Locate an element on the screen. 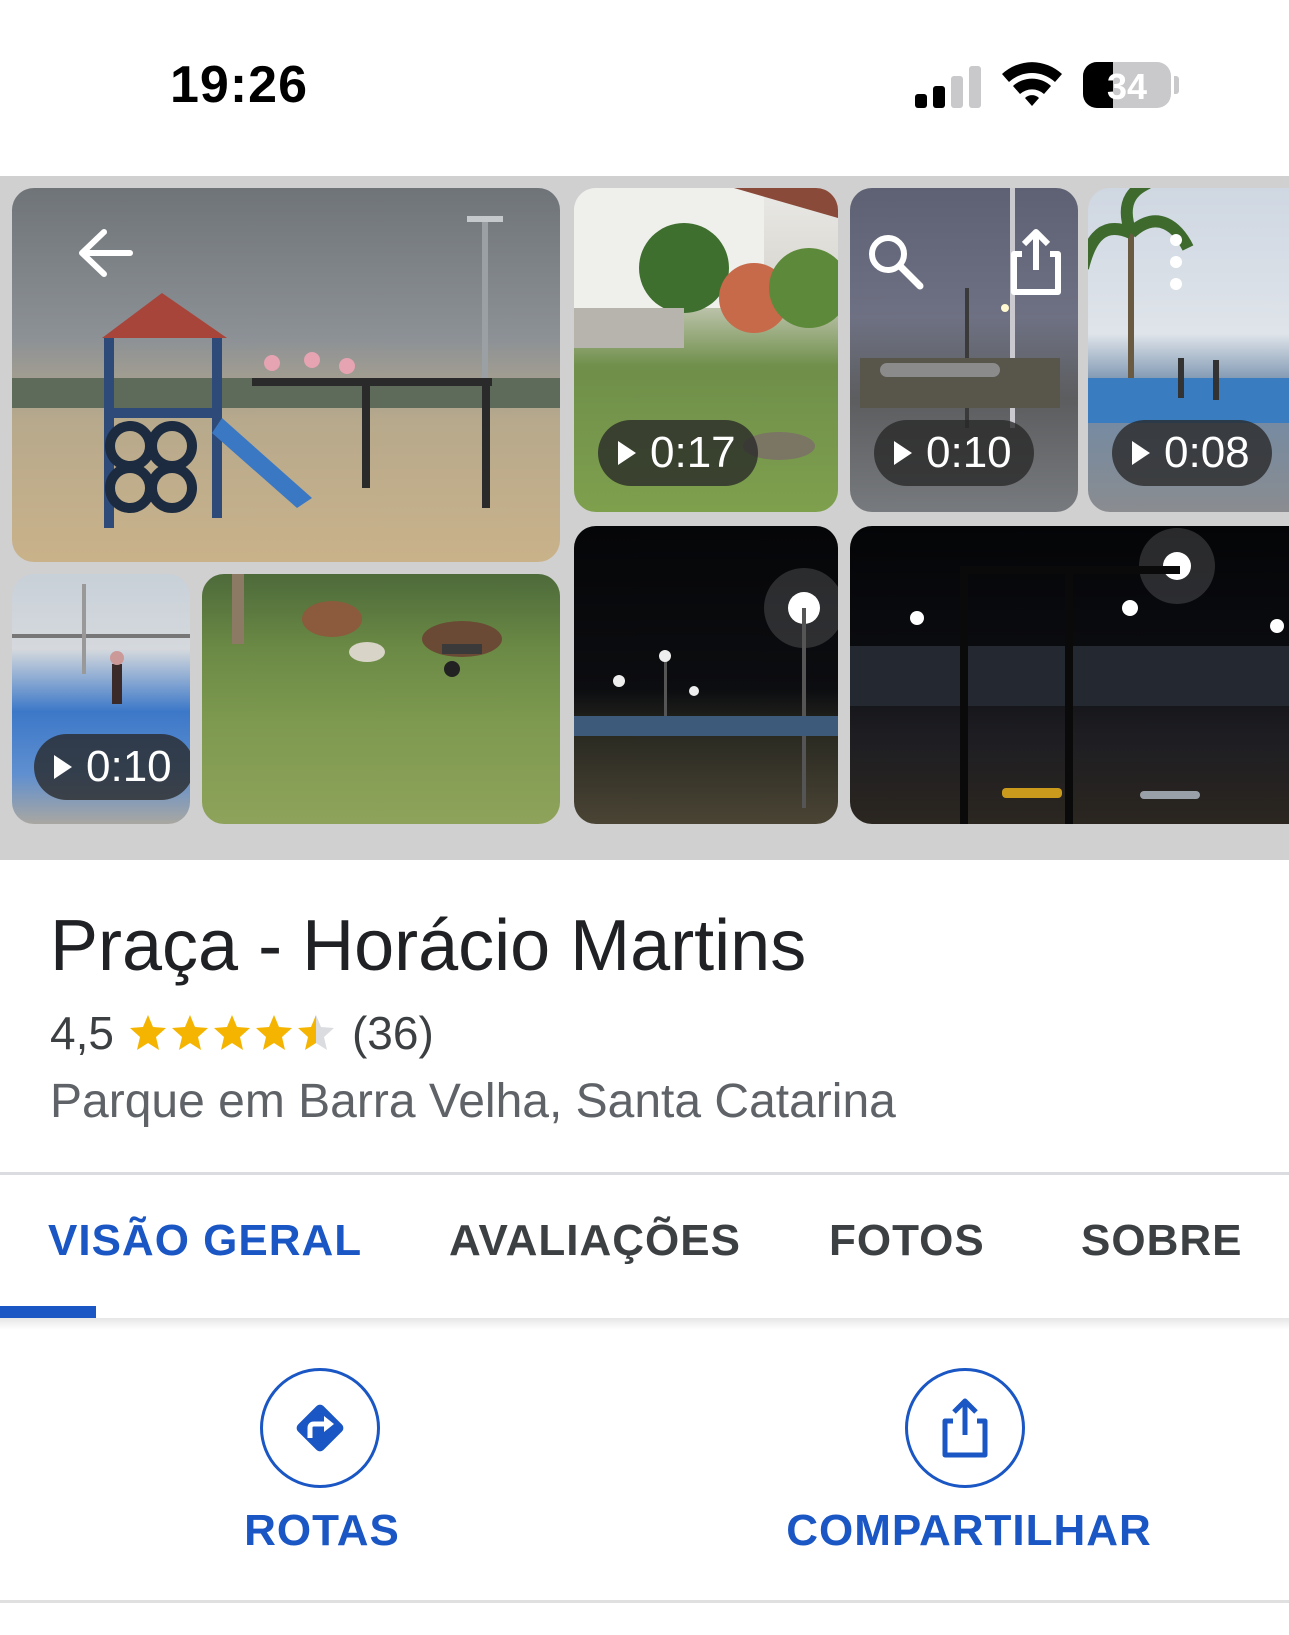 This screenshot has height=1635, width=1289. rating-value: 4,5 is located at coordinates (82, 1033).